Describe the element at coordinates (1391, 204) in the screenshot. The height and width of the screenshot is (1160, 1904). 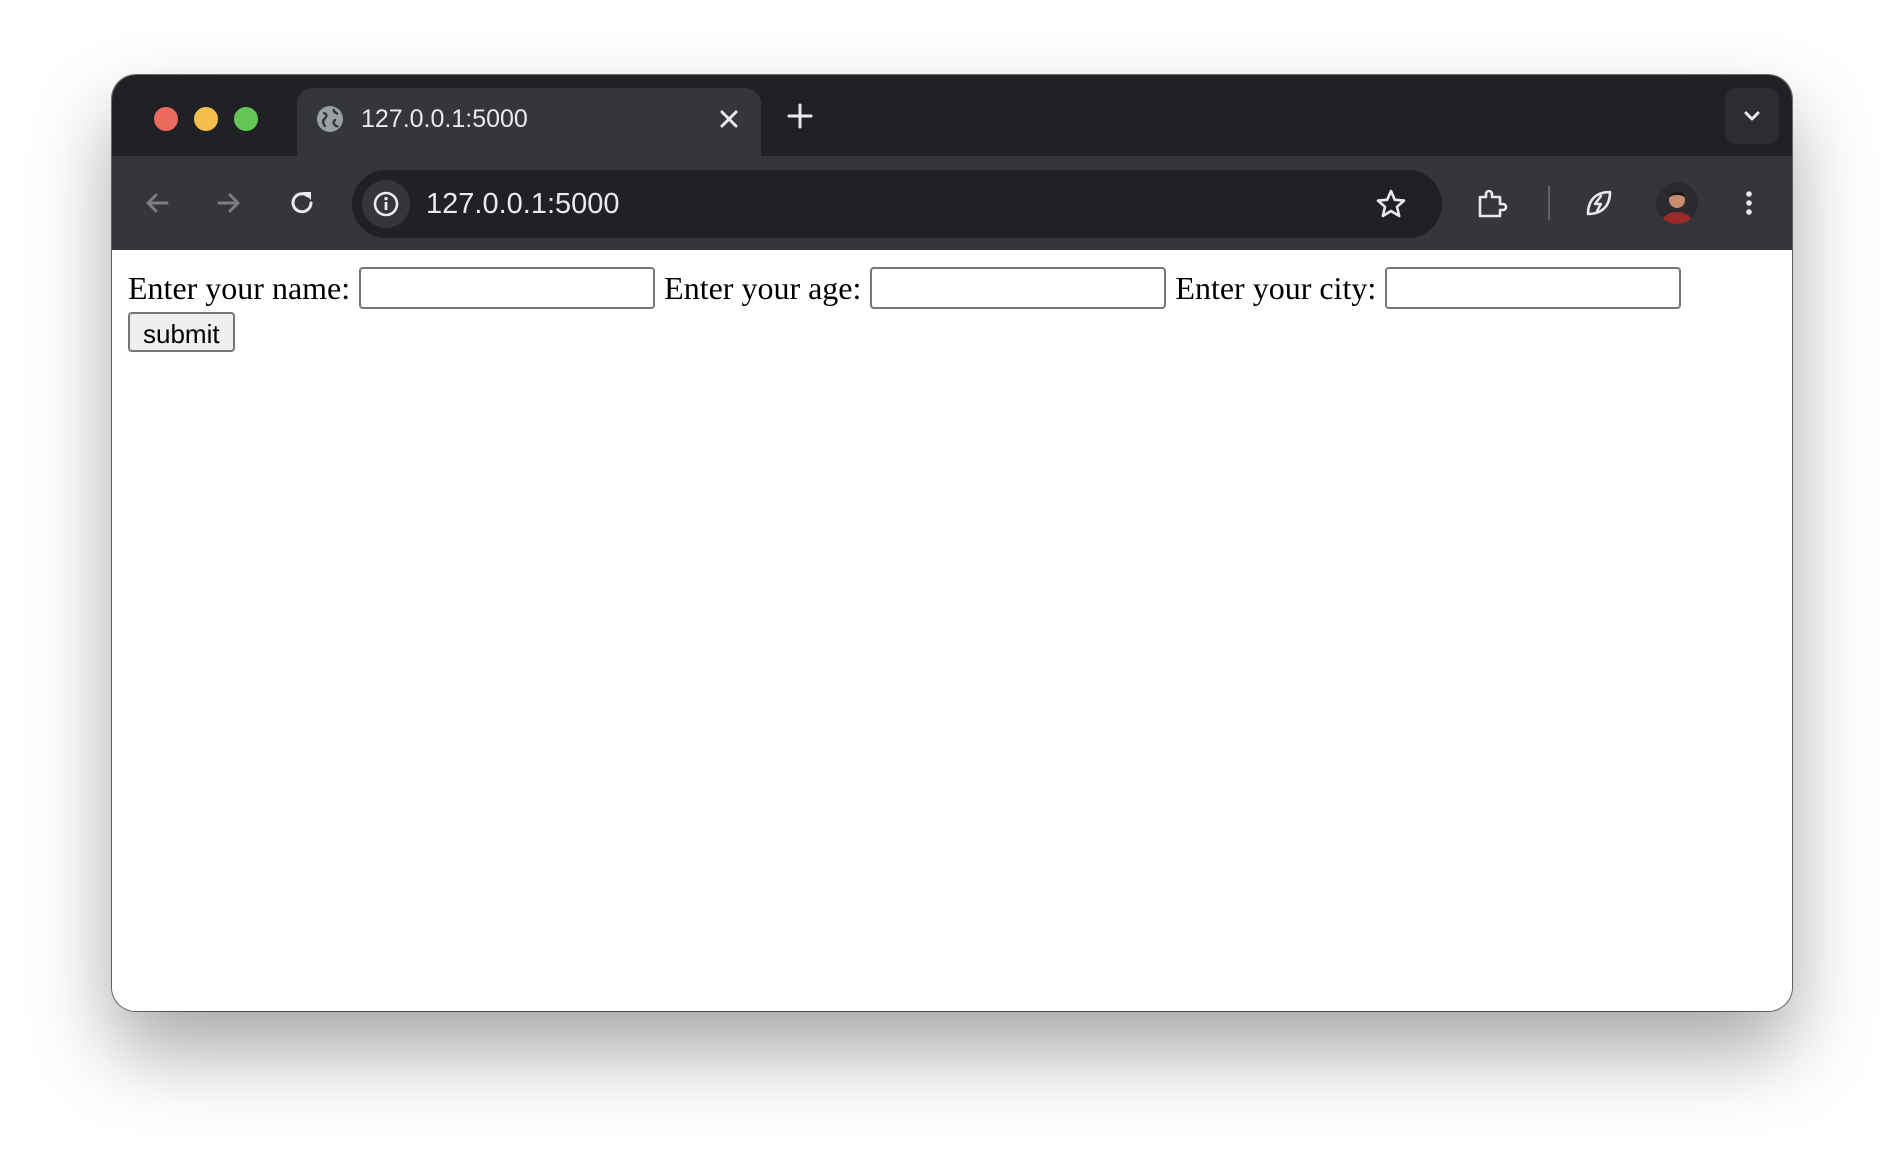
I see `bookmark-star-icon` at that location.